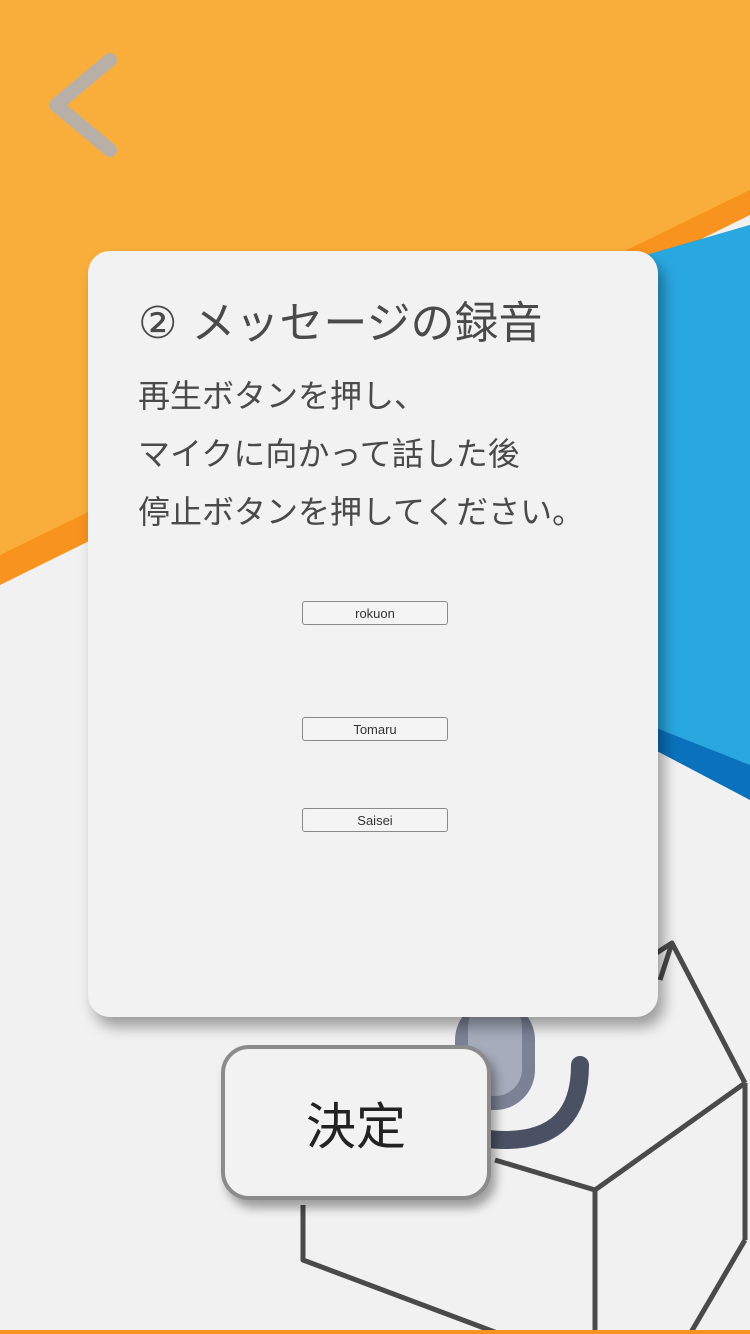 The height and width of the screenshot is (1334, 750). I want to click on instruction-line-3: 停止ボタンを押してください。, so click(361, 512).